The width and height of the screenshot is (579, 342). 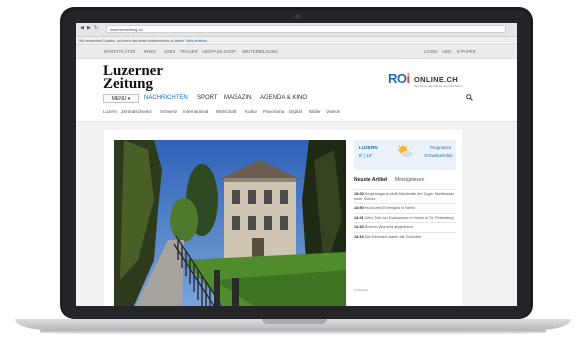 I want to click on url-bar: luzernerzeitung.ch, so click(x=306, y=29).